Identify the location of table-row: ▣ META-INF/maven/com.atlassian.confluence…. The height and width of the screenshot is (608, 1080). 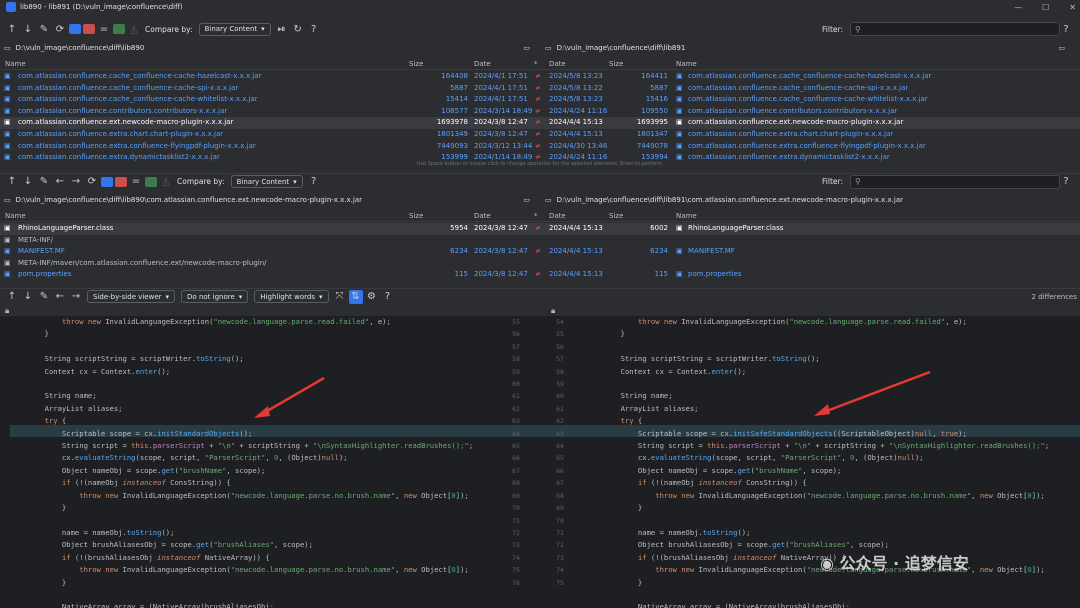
(540, 264).